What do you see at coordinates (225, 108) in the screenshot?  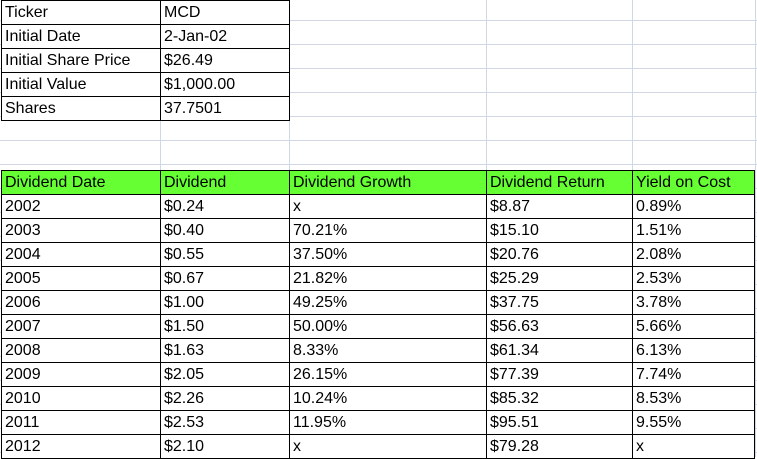 I see `info-value-cell: 37.7501` at bounding box center [225, 108].